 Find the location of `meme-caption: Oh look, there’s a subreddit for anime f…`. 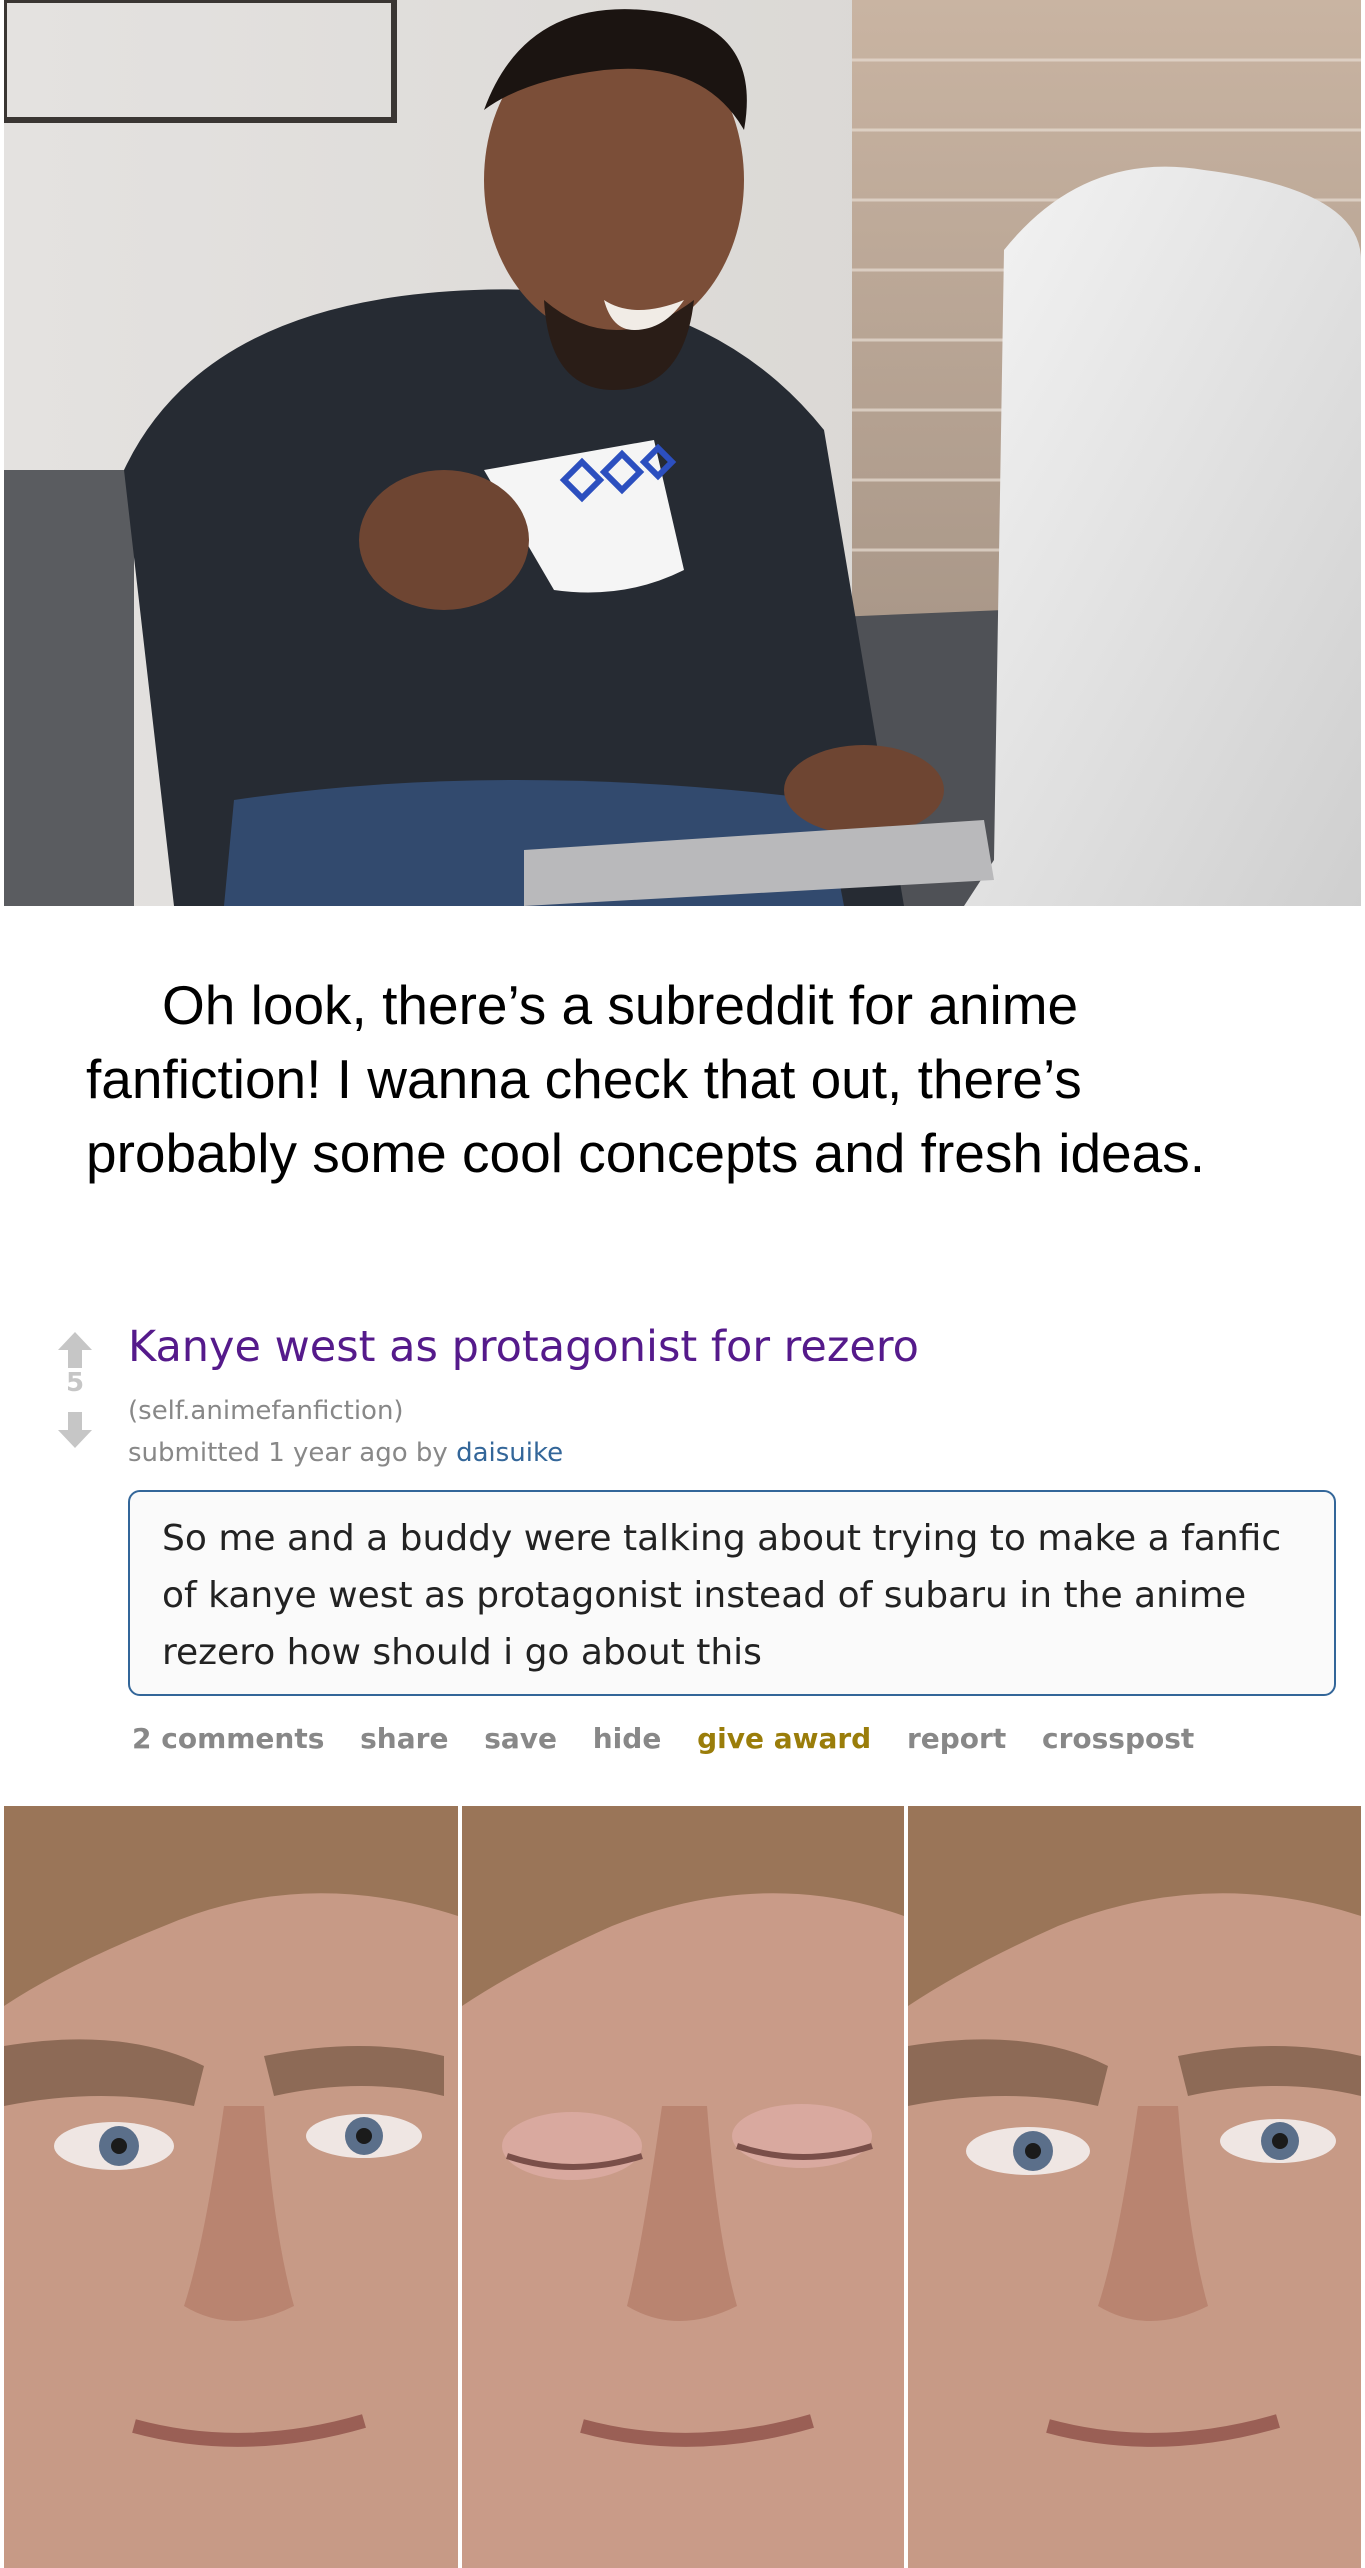

meme-caption: Oh look, there’s a subreddit for anime f… is located at coordinates (645, 1079).